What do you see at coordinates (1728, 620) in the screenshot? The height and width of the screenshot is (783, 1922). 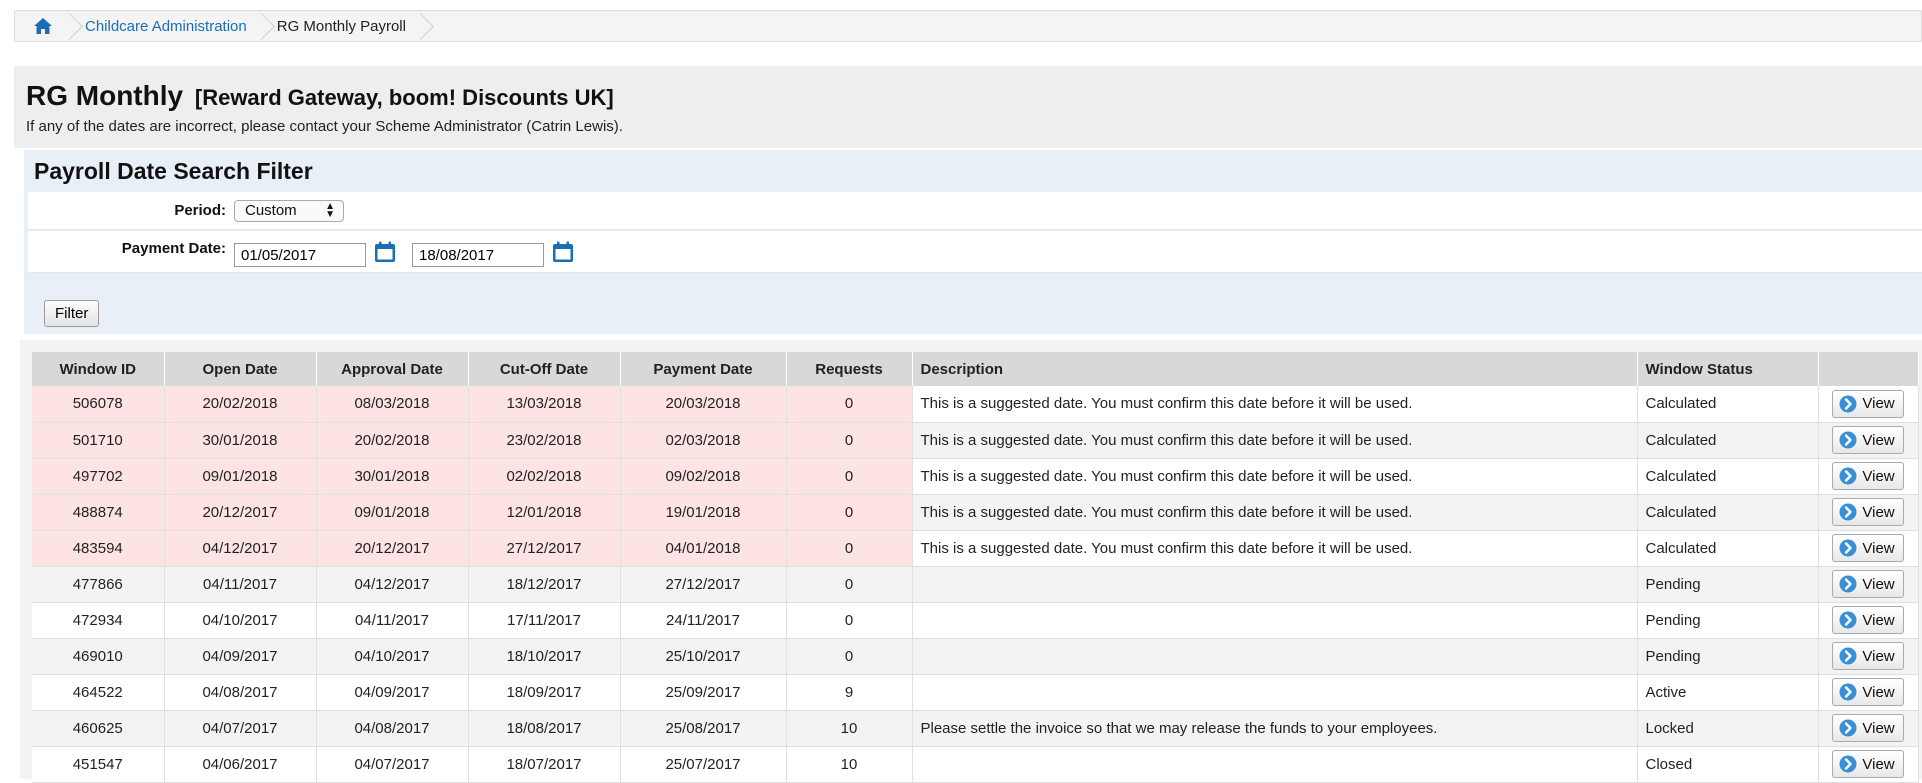 I see `cell-status: Pending` at bounding box center [1728, 620].